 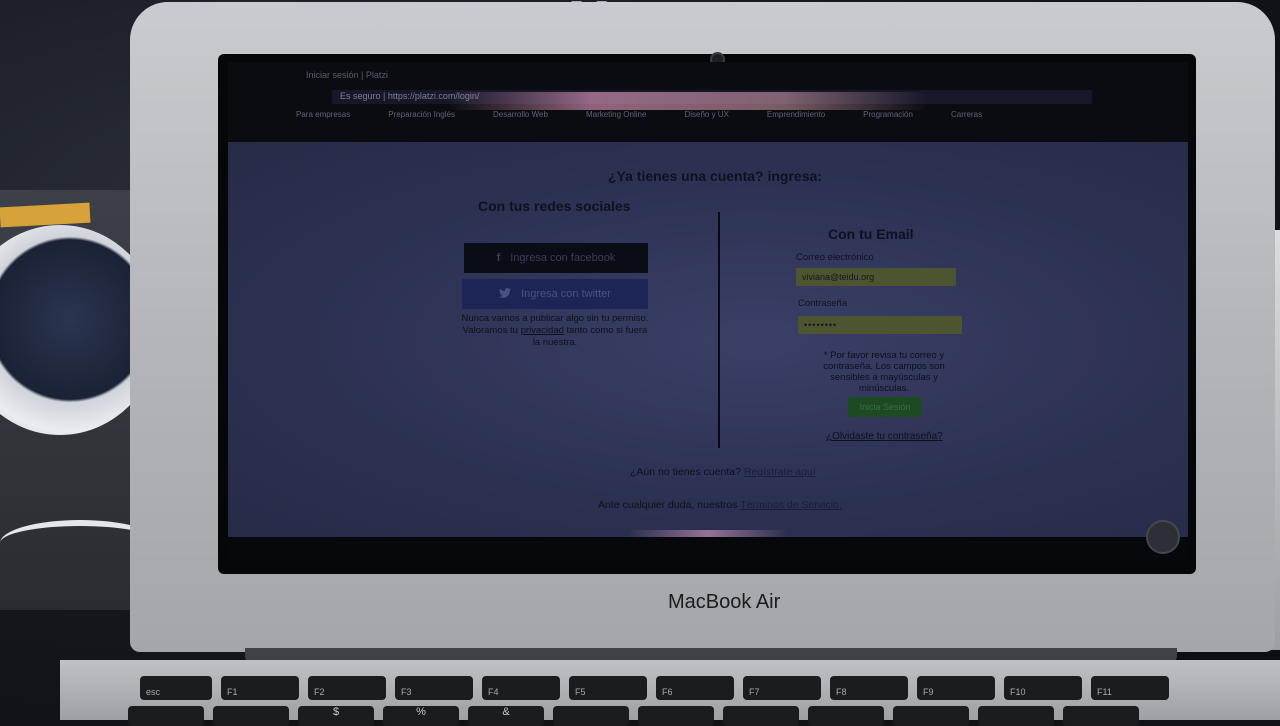 What do you see at coordinates (956, 688) in the screenshot?
I see `keyboard-key: F9` at bounding box center [956, 688].